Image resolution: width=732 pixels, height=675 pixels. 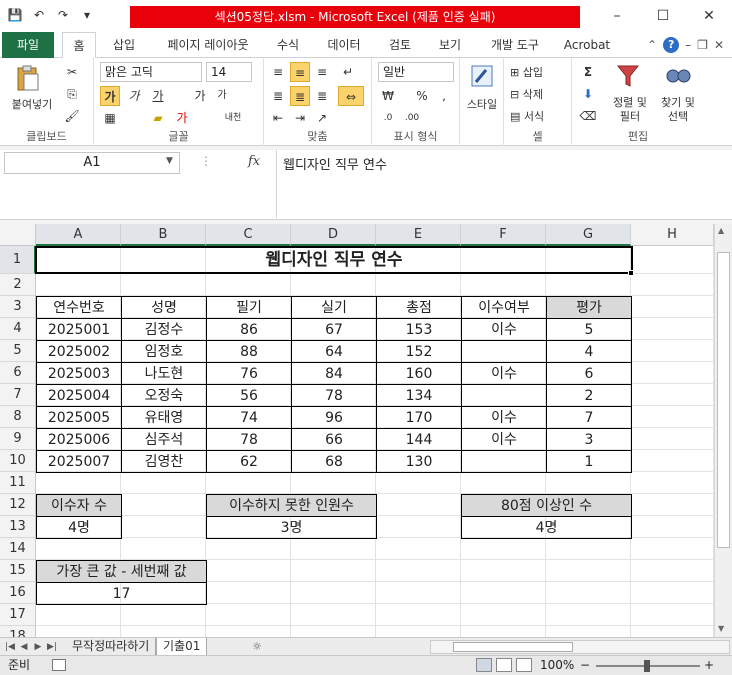 I want to click on align-center-icon: ≣, so click(x=300, y=96).